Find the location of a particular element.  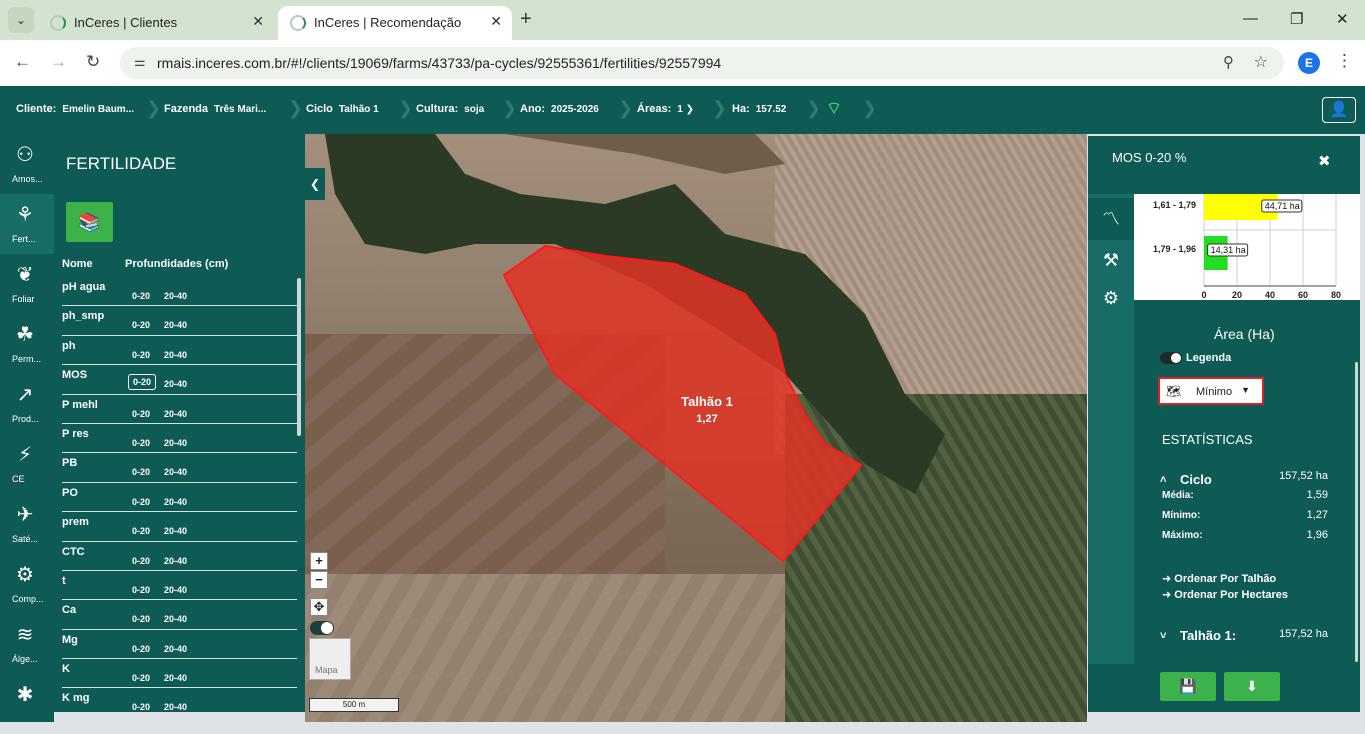

browser-menu-icon: ⋮ is located at coordinates (1344, 61).